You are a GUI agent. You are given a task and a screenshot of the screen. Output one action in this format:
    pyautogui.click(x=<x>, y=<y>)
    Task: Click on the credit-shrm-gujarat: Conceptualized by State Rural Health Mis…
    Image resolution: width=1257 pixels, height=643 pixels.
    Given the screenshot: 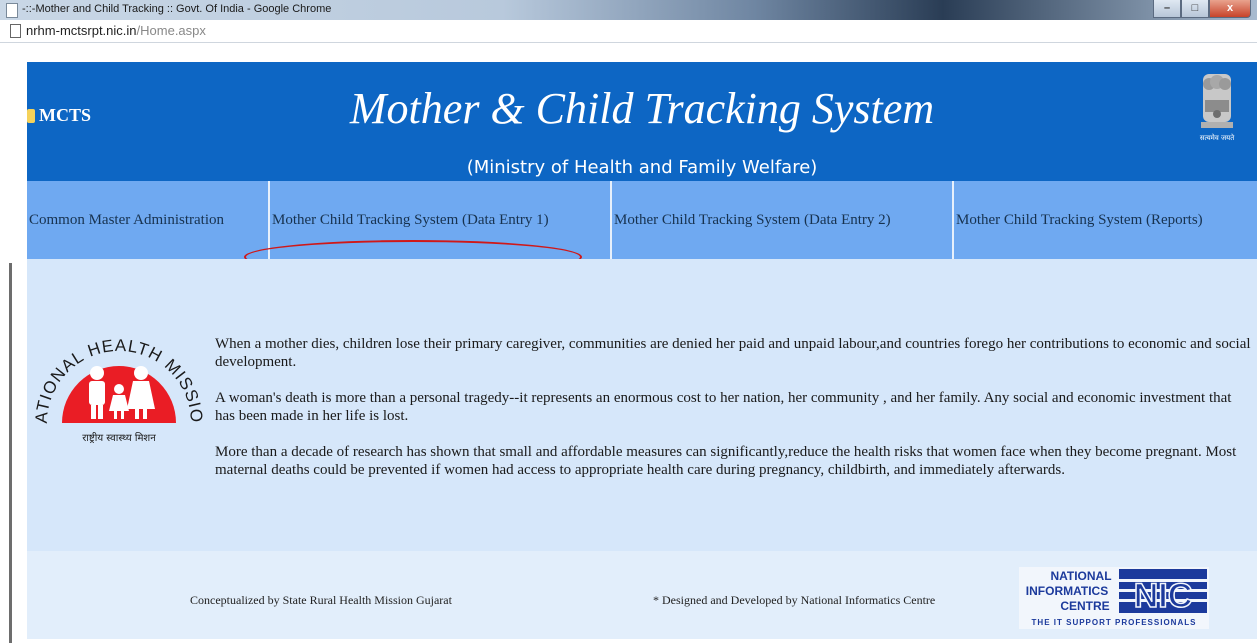 What is the action you would take?
    pyautogui.click(x=321, y=600)
    